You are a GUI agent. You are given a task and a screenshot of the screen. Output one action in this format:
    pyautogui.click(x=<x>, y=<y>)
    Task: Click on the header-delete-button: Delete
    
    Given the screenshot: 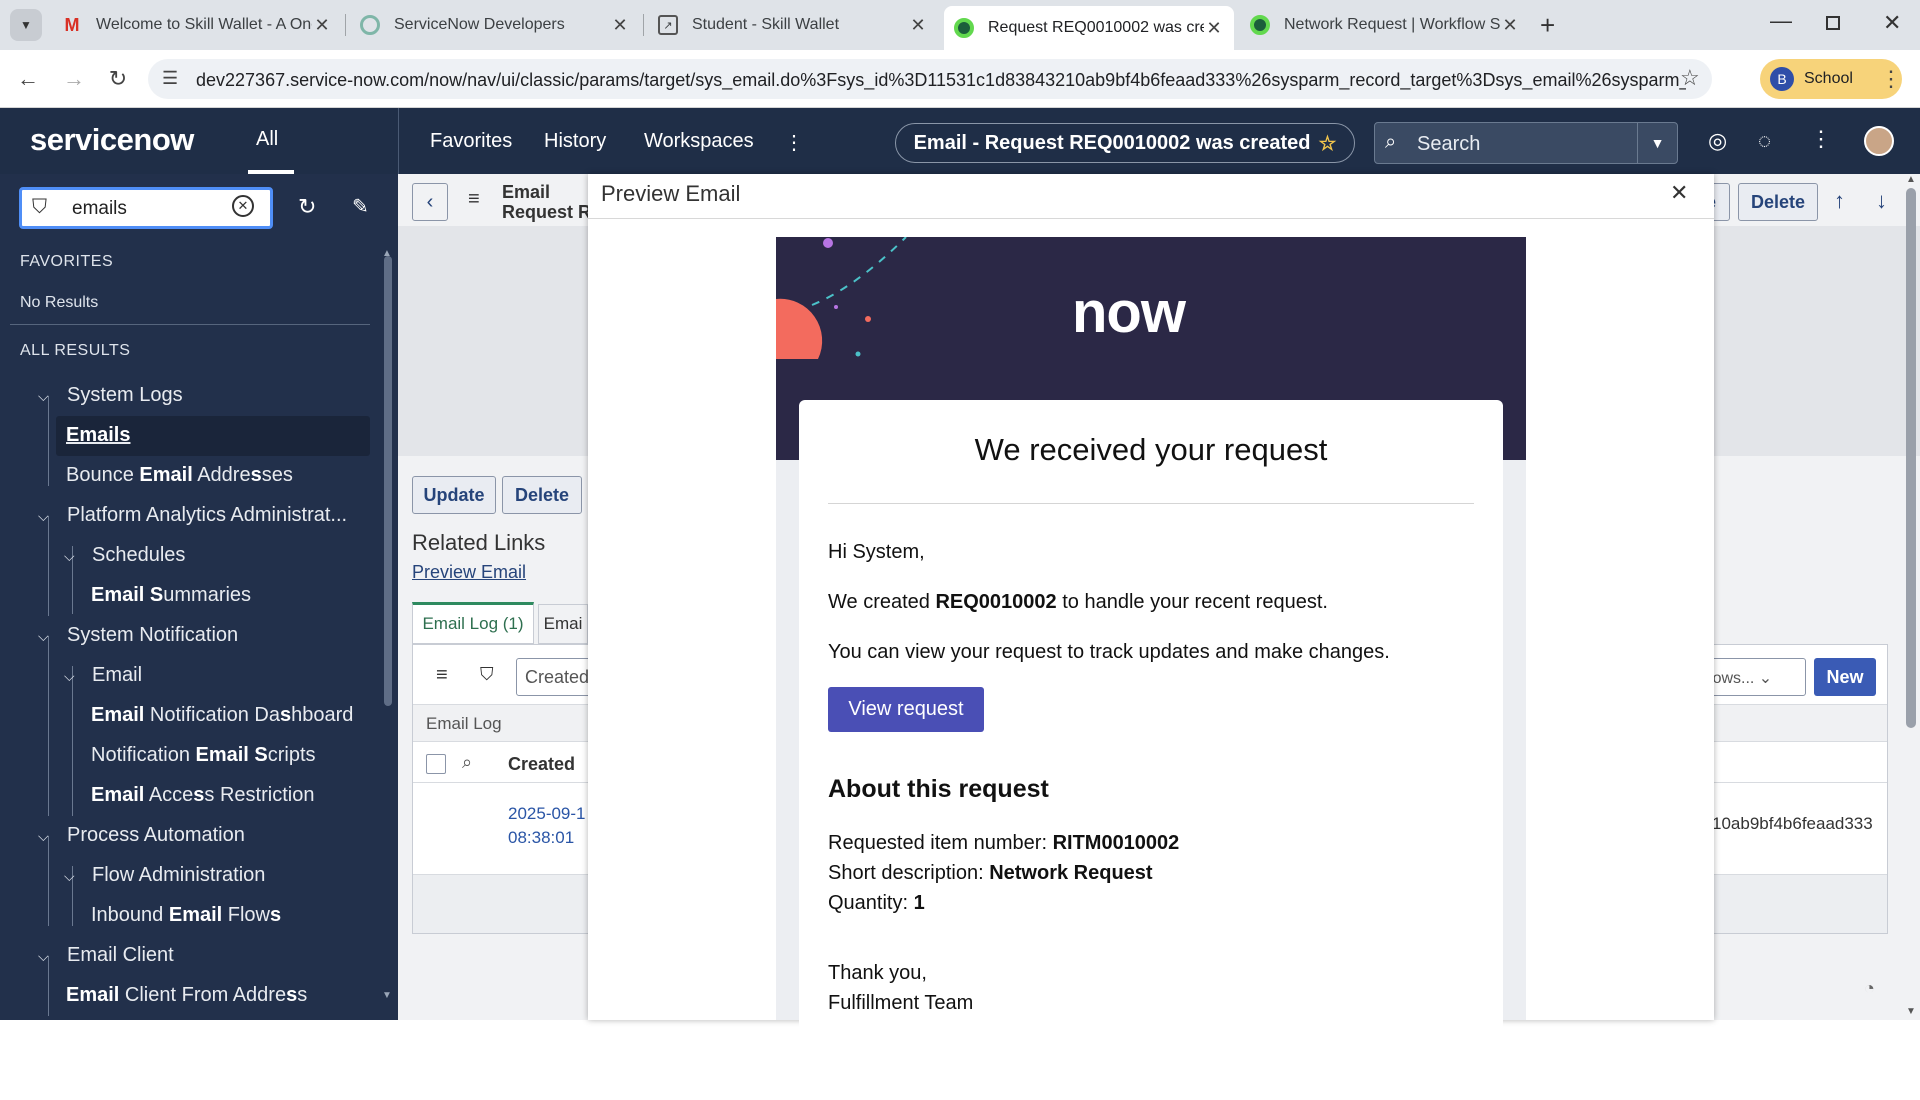 What is the action you would take?
    pyautogui.click(x=1778, y=202)
    